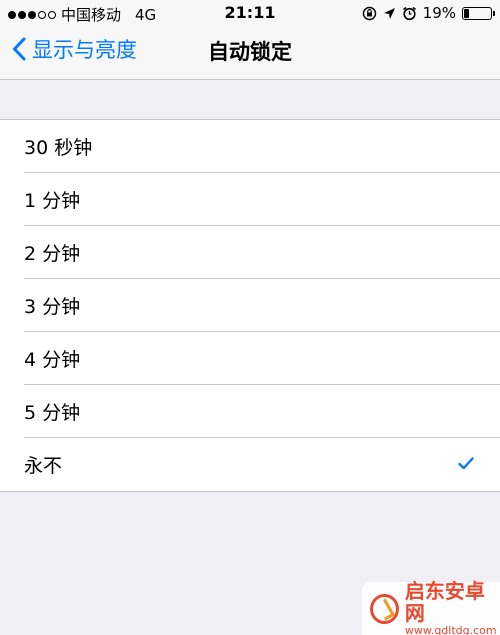 Image resolution: width=500 pixels, height=635 pixels. What do you see at coordinates (52, 201) in the screenshot?
I see `option-label: 1 分钟` at bounding box center [52, 201].